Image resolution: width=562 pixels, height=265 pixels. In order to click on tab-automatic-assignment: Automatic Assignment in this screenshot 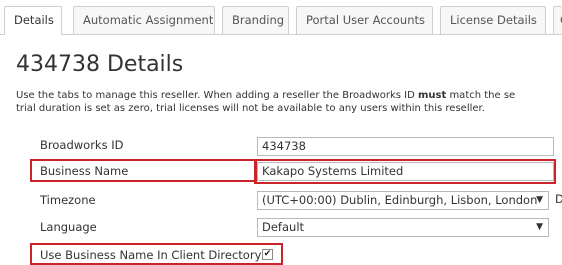, I will do `click(144, 20)`.